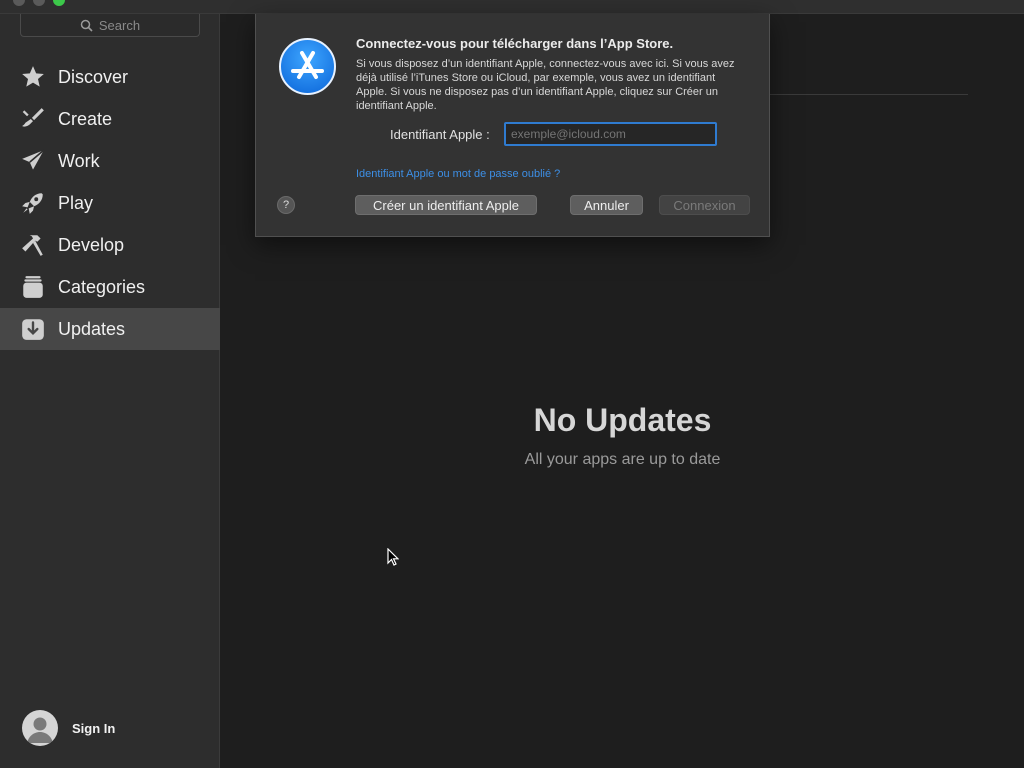  Describe the element at coordinates (610, 134) in the screenshot. I see `apple-id-field` at that location.